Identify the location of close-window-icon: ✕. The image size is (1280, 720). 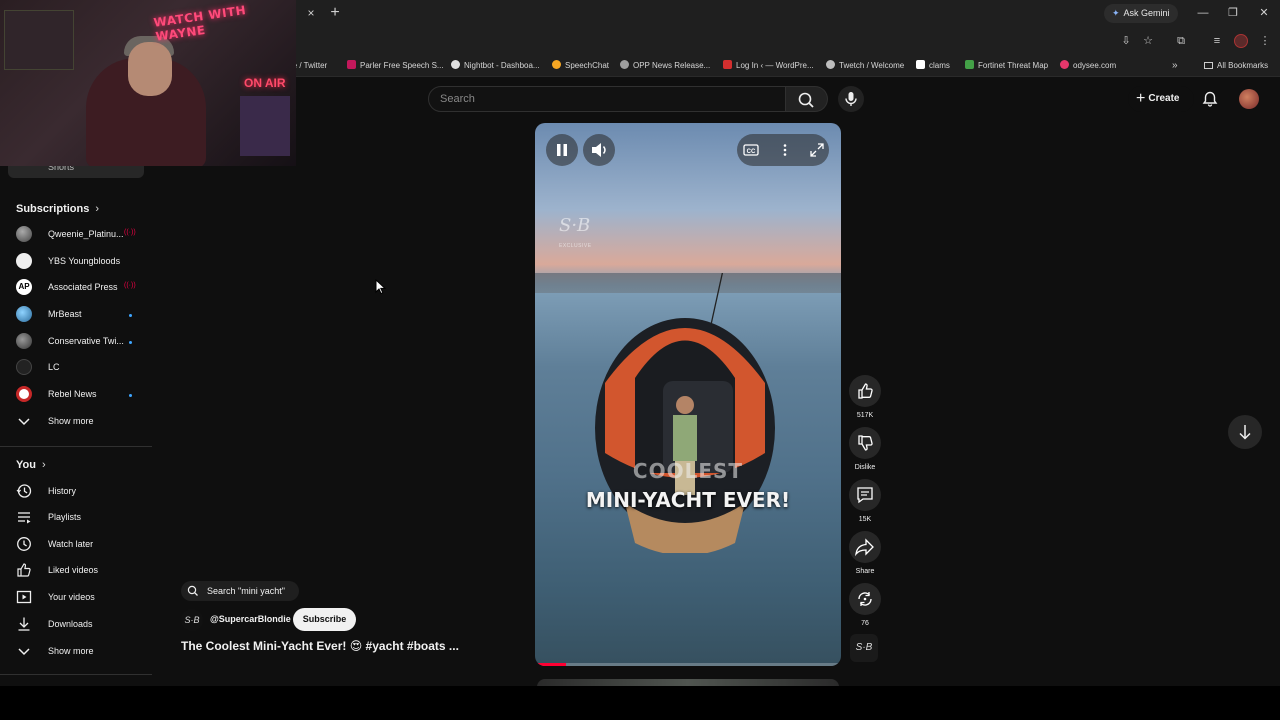
(1264, 13).